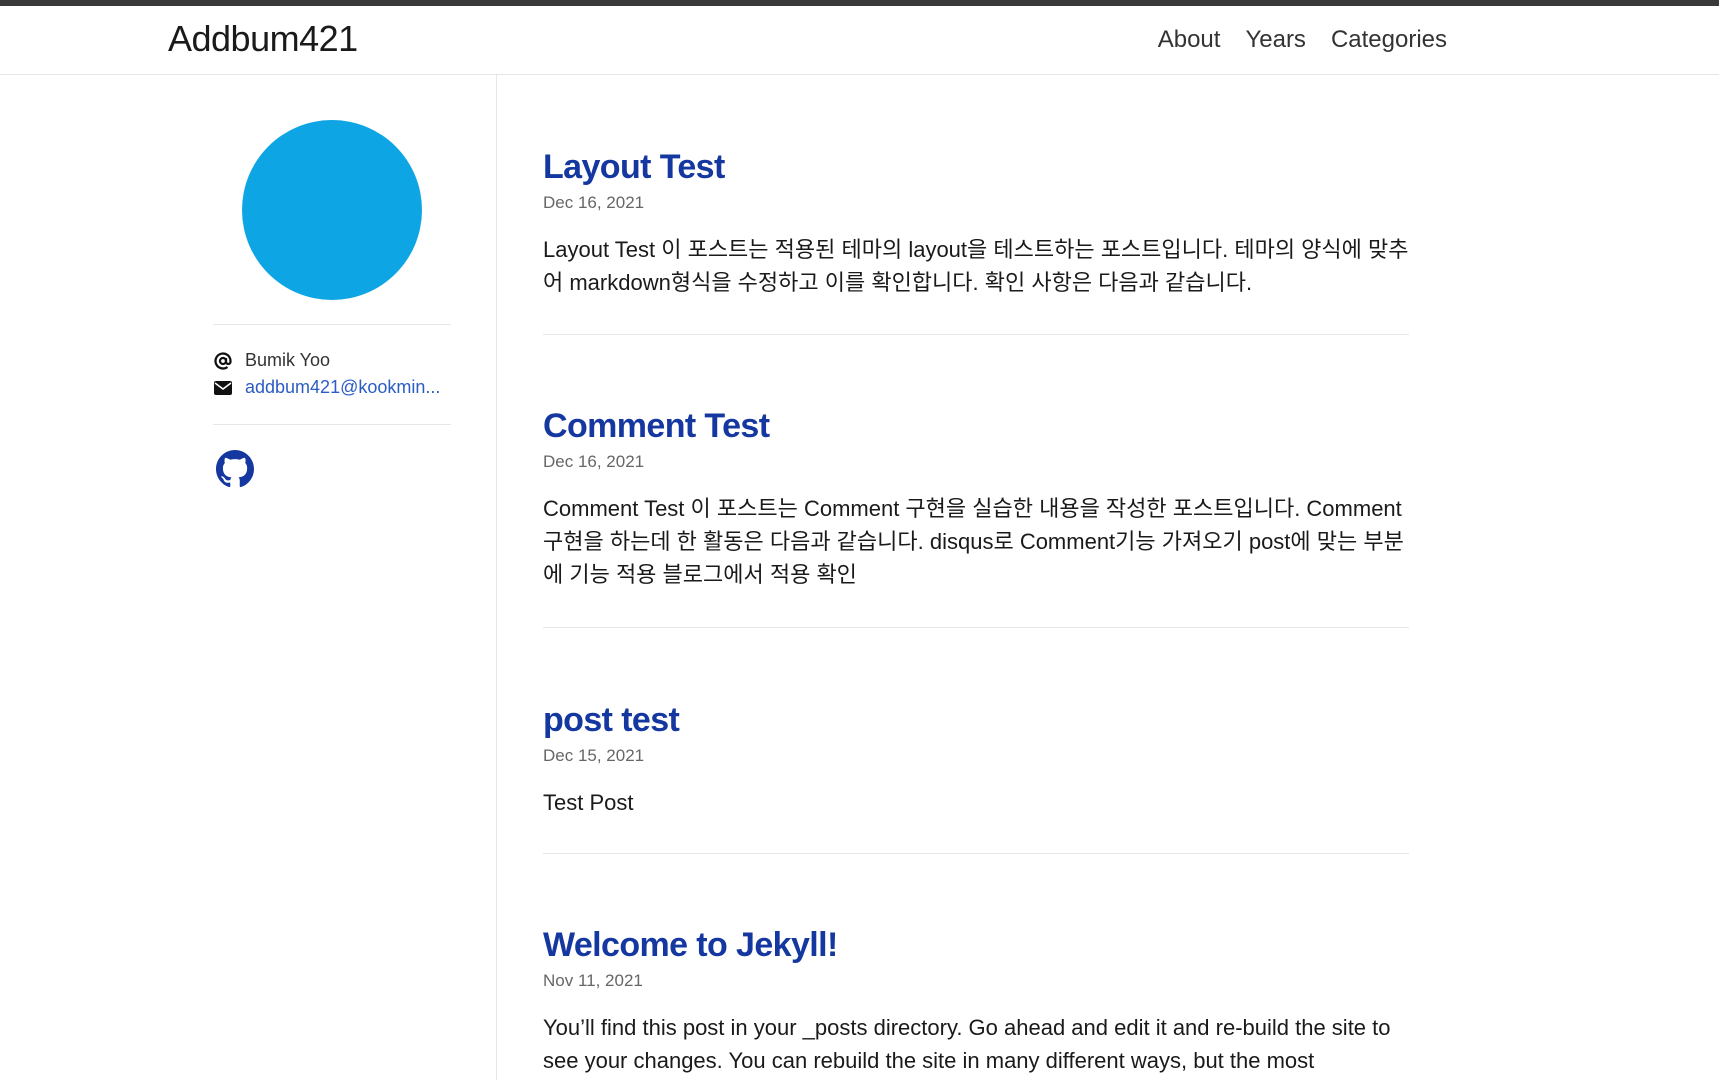 Image resolution: width=1719 pixels, height=1080 pixels. I want to click on post-title-link: Layout Test, so click(634, 167).